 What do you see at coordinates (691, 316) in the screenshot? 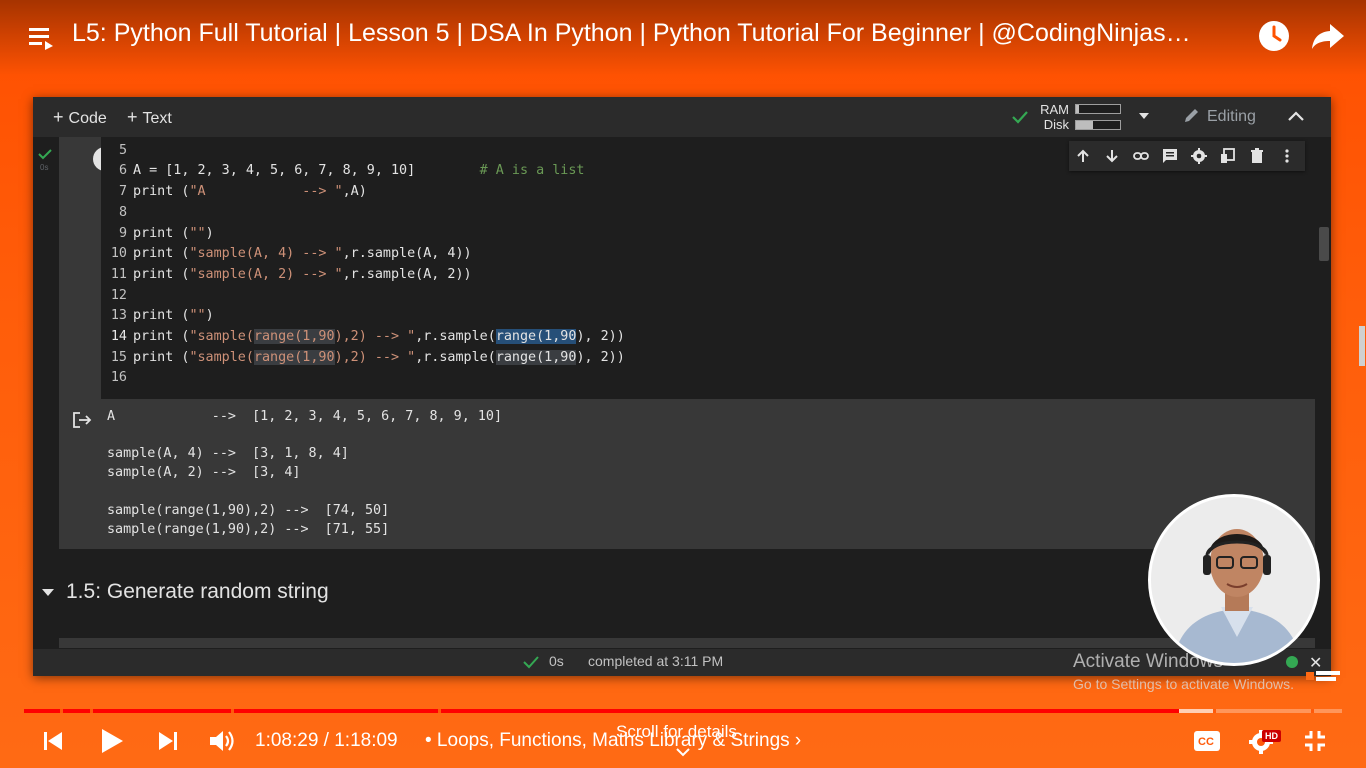
I see `code-line: 13 print ("")` at bounding box center [691, 316].